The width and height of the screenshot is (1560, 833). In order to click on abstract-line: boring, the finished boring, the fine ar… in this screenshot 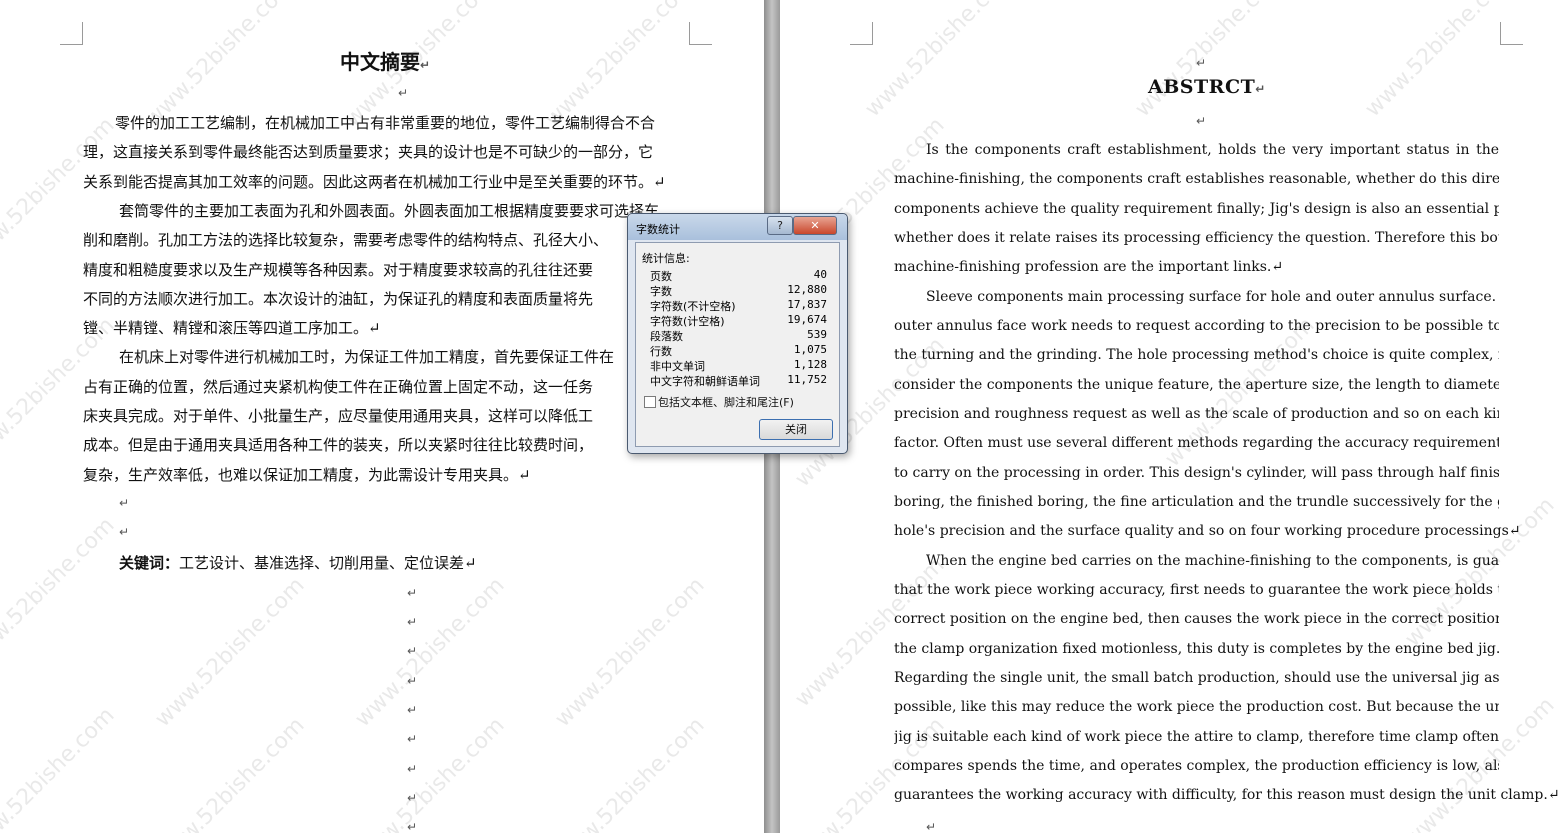, I will do `click(1196, 502)`.